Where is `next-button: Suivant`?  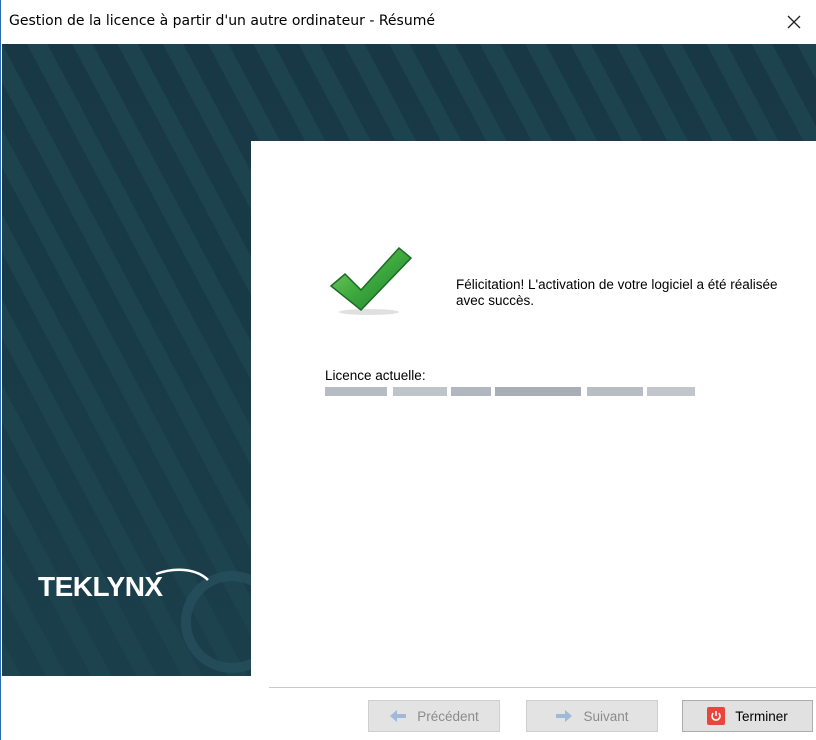 next-button: Suivant is located at coordinates (592, 716).